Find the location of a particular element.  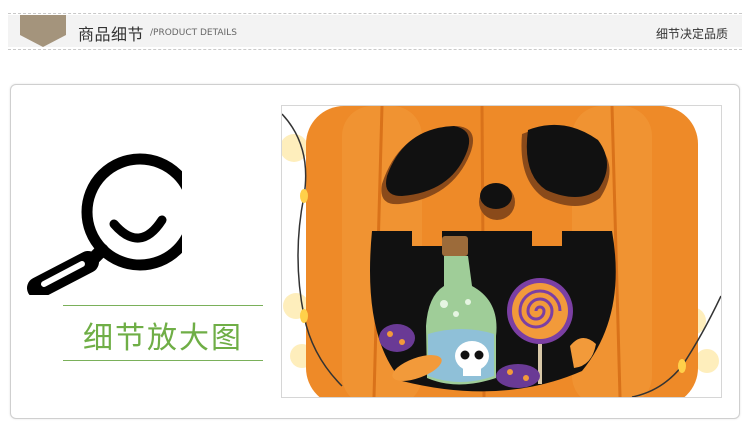

ribbon-icon is located at coordinates (43, 31).